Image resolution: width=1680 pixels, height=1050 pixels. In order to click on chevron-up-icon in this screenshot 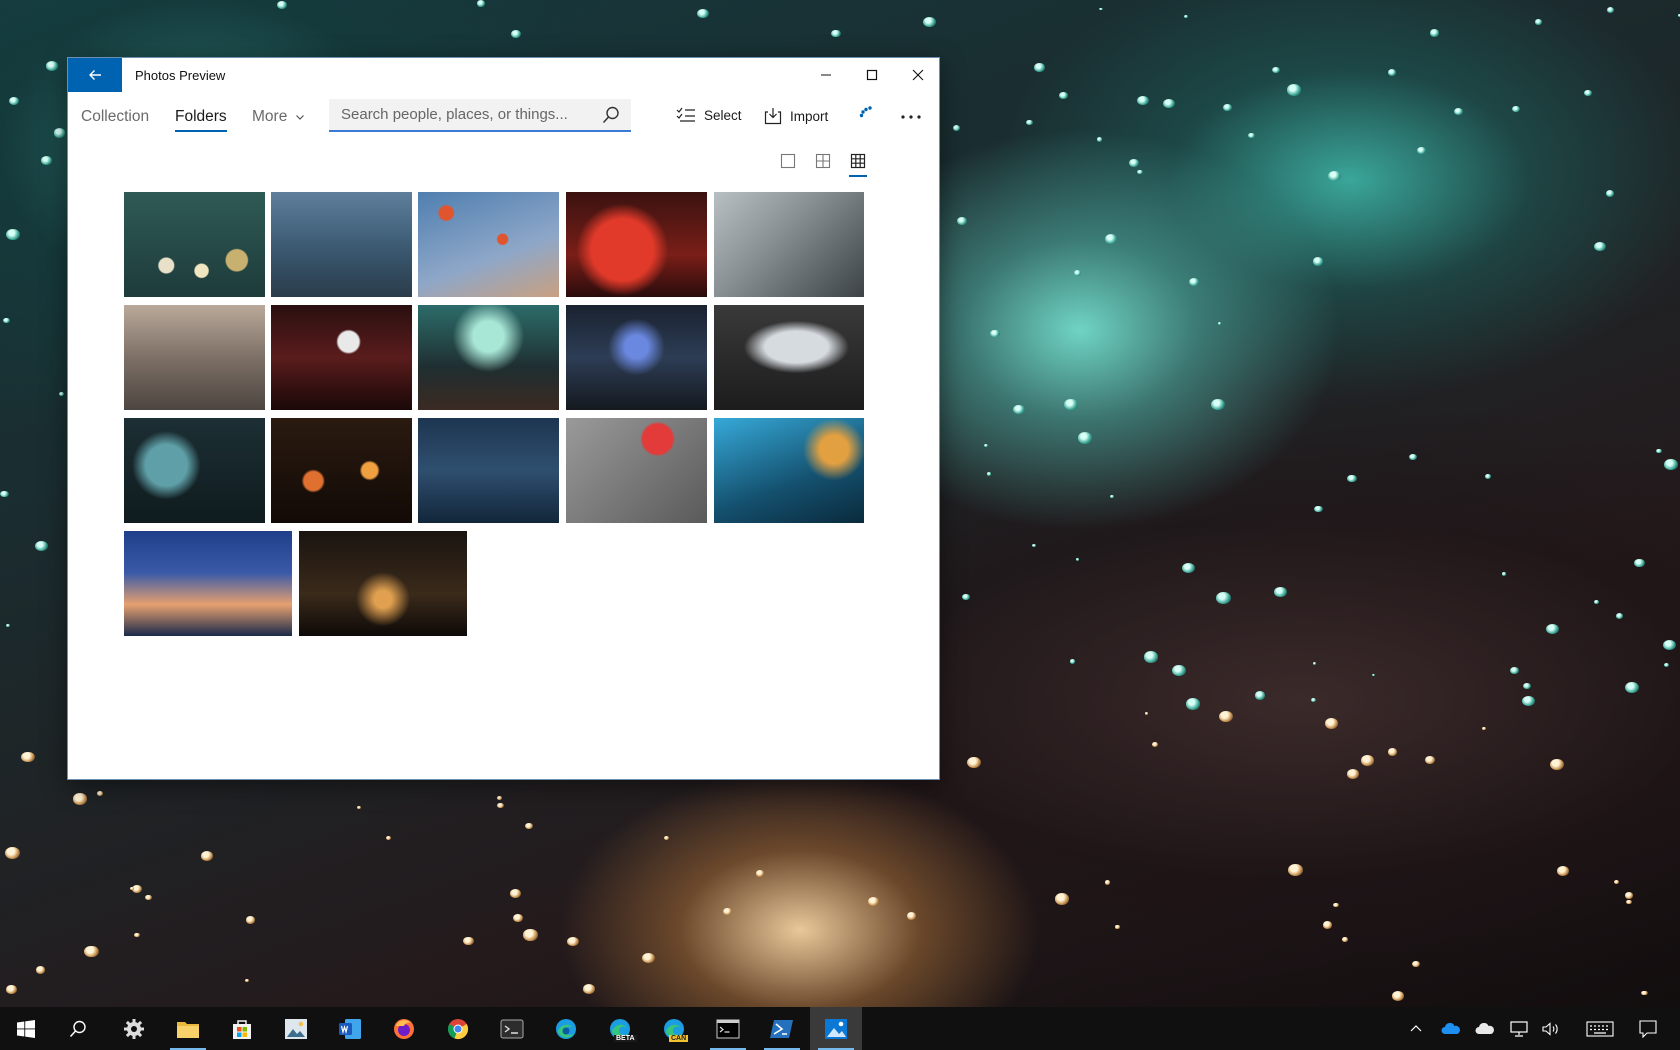, I will do `click(1416, 1027)`.